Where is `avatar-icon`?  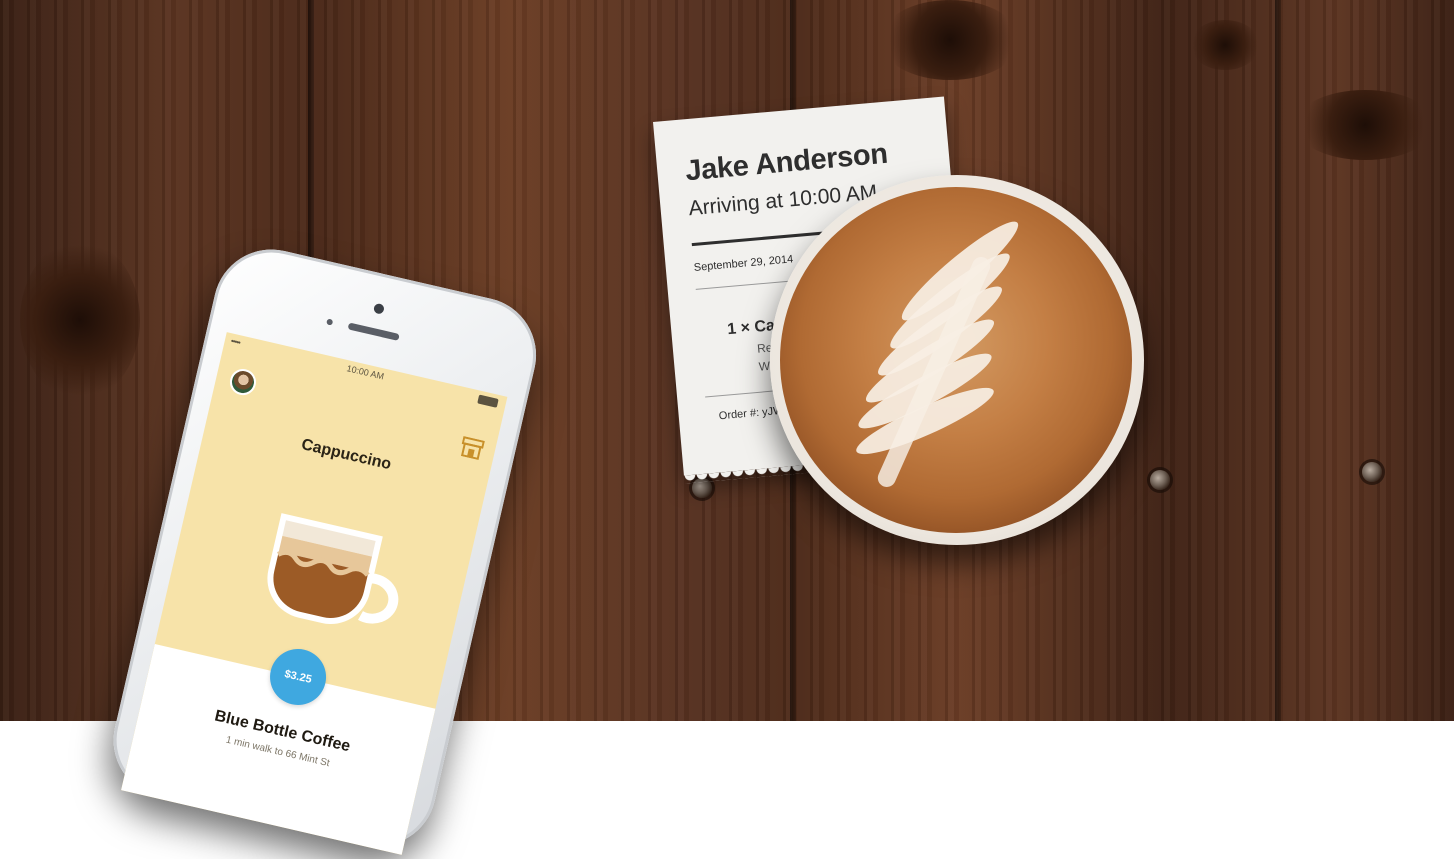
avatar-icon is located at coordinates (243, 382).